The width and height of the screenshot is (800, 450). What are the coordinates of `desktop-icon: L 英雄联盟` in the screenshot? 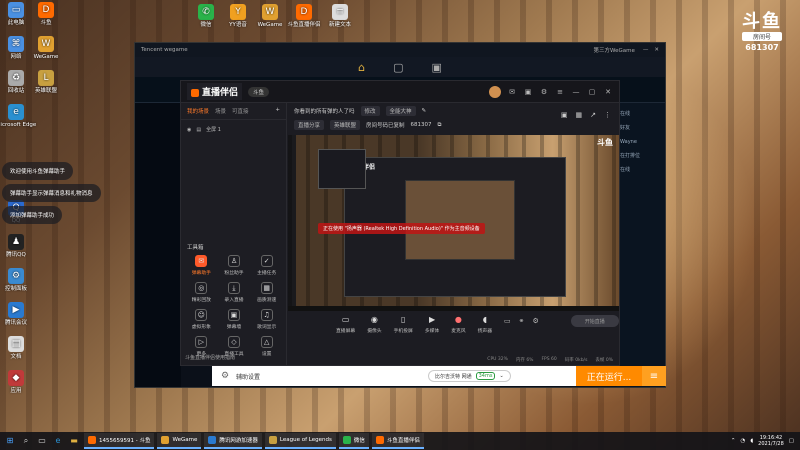 It's located at (46, 82).